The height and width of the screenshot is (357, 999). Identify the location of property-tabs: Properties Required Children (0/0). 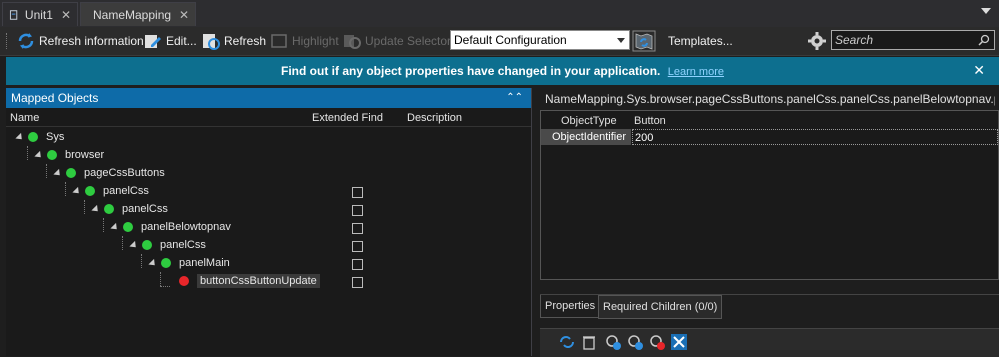
(769, 306).